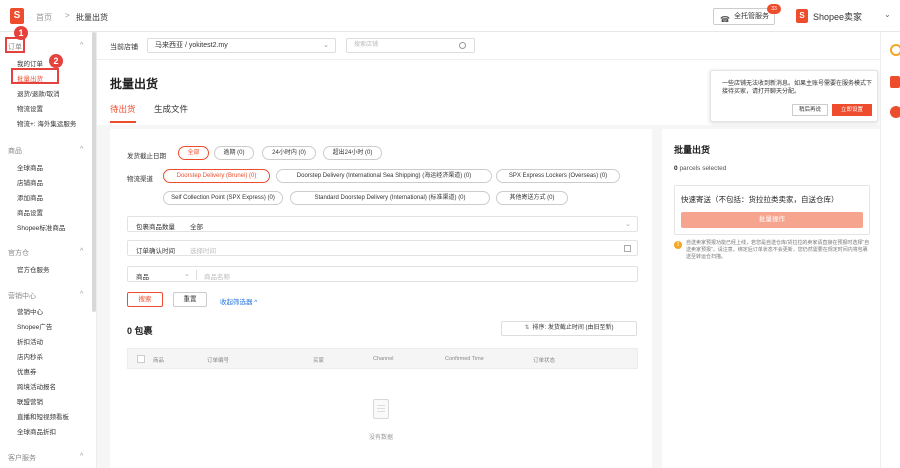 Image resolution: width=900 pixels, height=468 pixels. Describe the element at coordinates (30, 356) in the screenshot. I see `sidebar-item-flash-sale: 店内秒杀` at that location.